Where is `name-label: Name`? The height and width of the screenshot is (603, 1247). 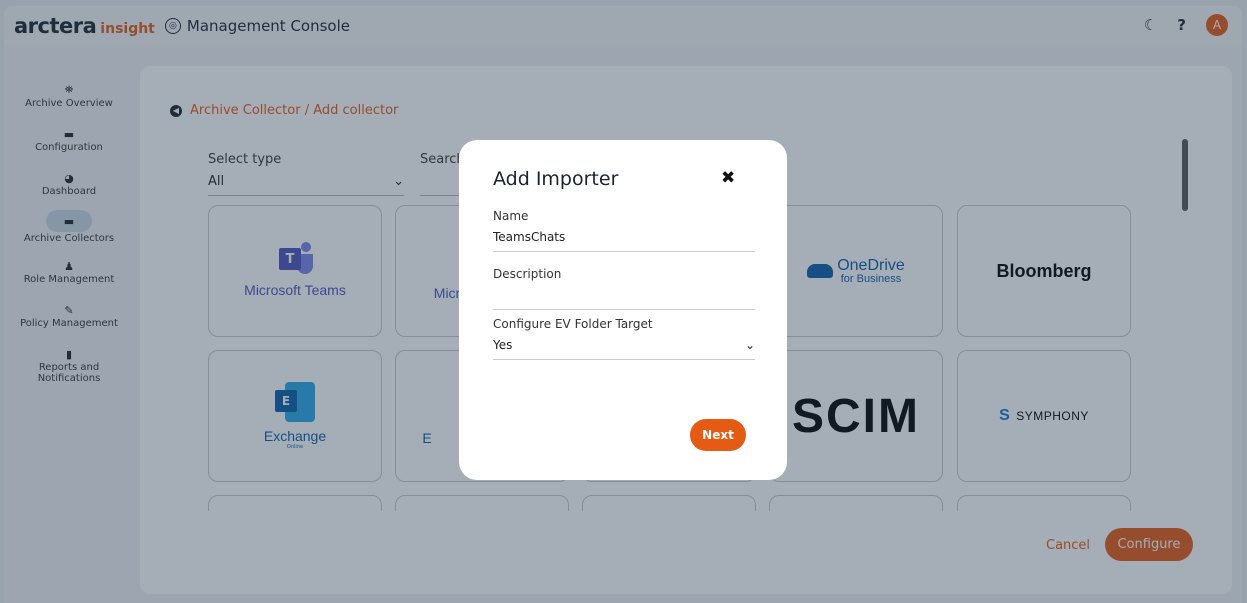 name-label: Name is located at coordinates (511, 216).